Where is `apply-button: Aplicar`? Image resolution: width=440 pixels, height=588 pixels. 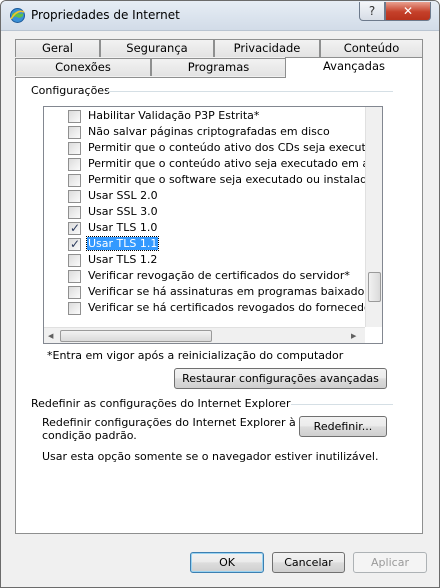
apply-button: Aplicar is located at coordinates (390, 562).